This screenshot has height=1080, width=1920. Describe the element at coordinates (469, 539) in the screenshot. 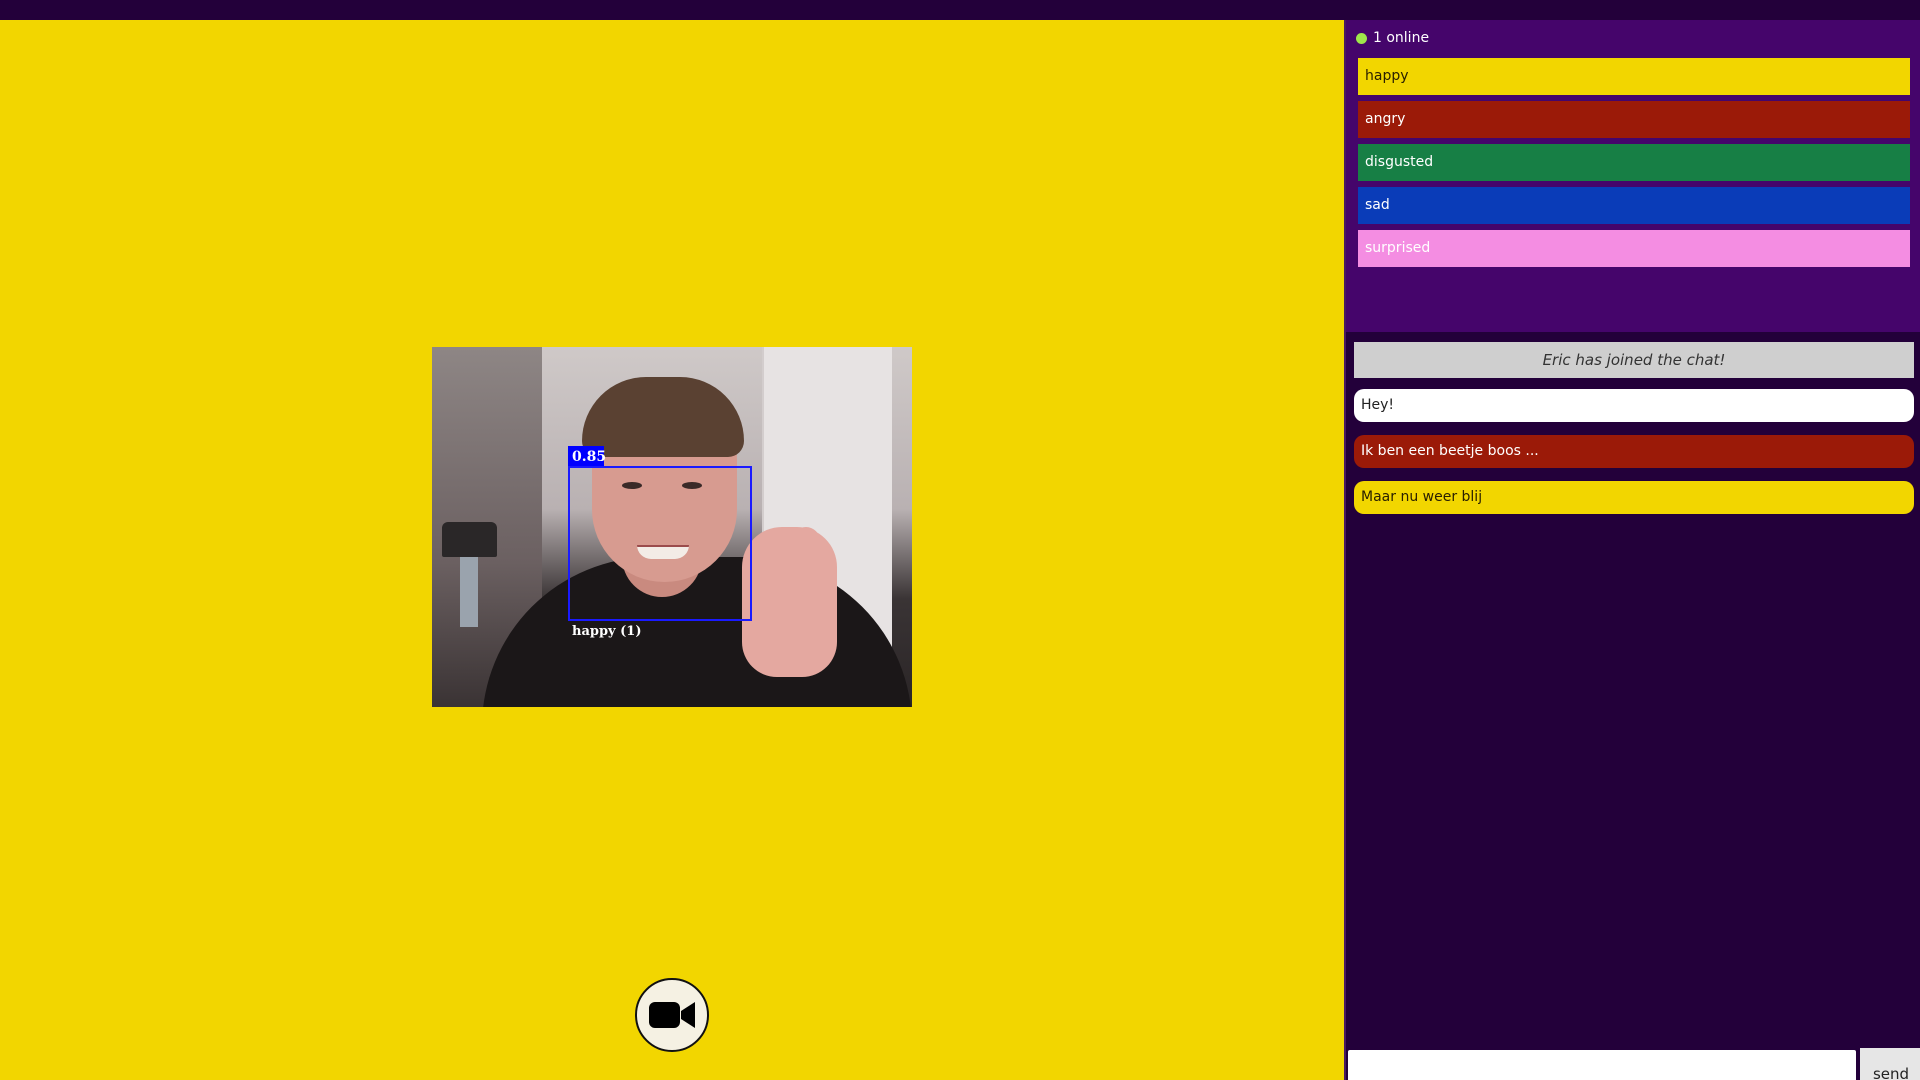

I see `background-lamp` at that location.